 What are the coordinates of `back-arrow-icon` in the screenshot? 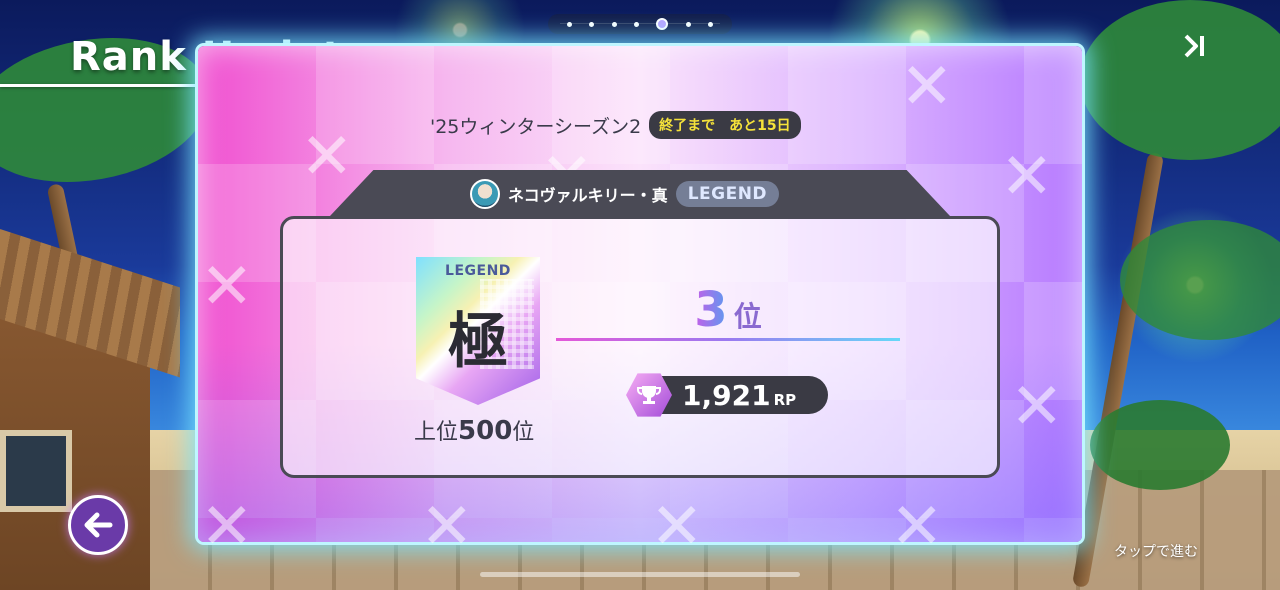 It's located at (98, 525).